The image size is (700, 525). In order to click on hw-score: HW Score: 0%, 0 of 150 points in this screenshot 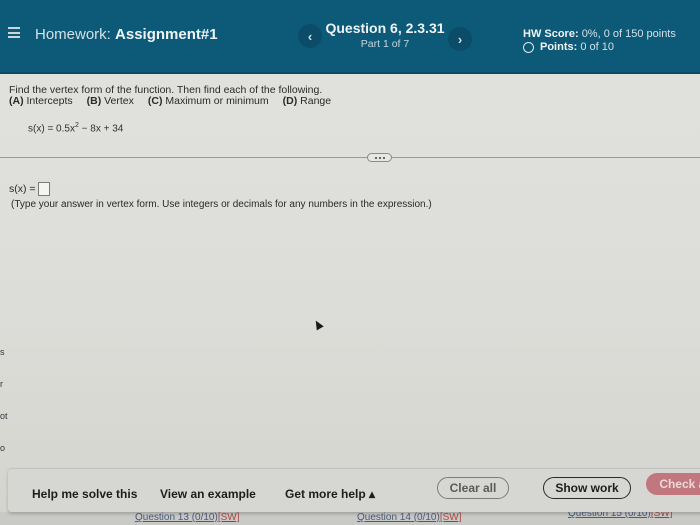, I will do `click(599, 34)`.